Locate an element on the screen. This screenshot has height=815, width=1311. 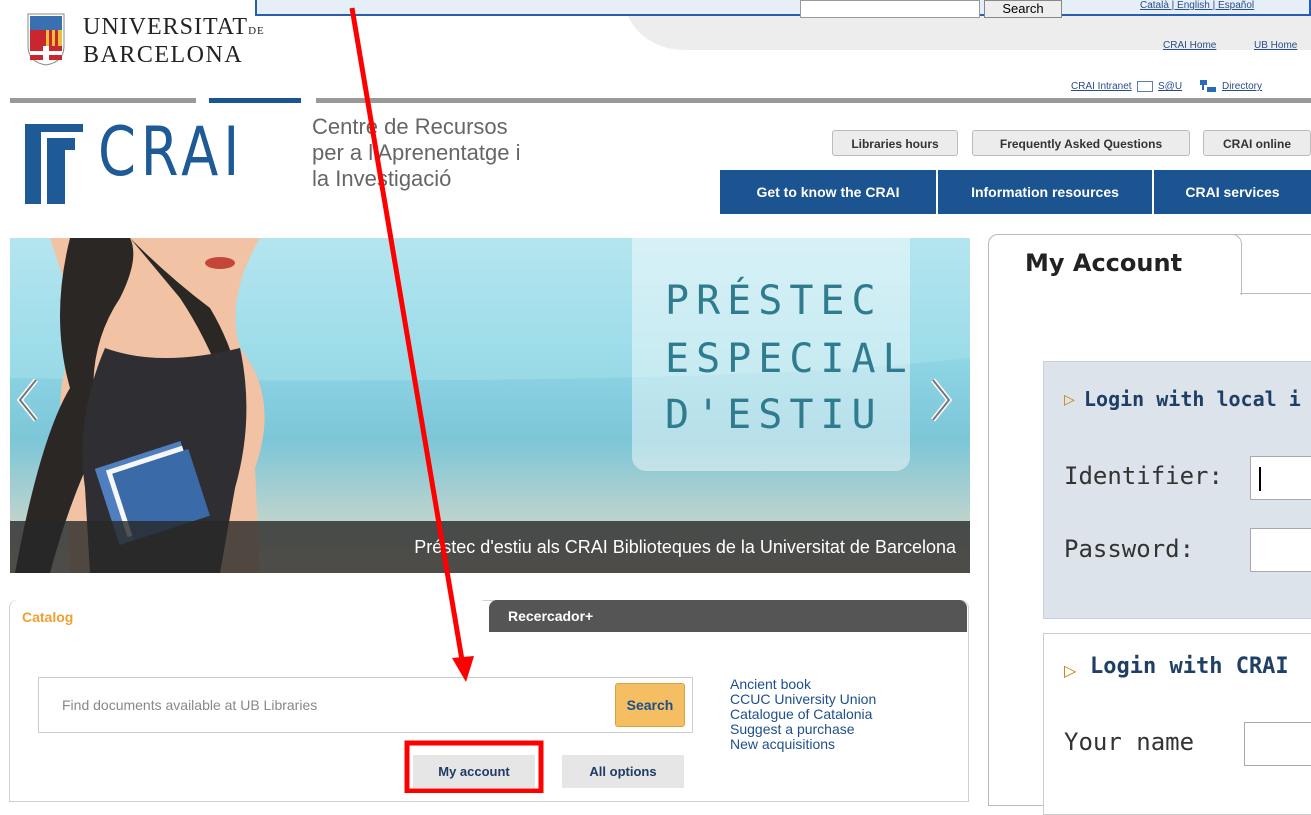
crai-wordmark: CRAI is located at coordinates (171, 152).